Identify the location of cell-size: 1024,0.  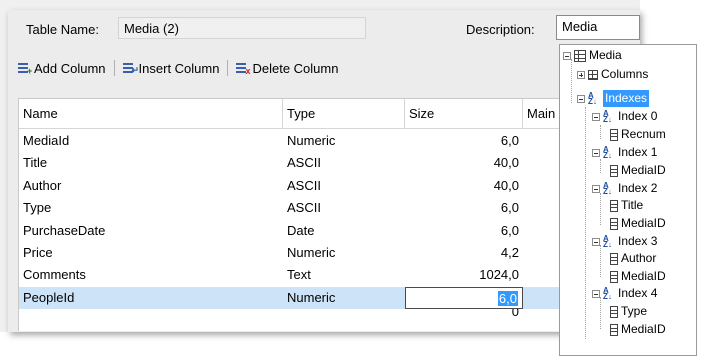
(464, 275).